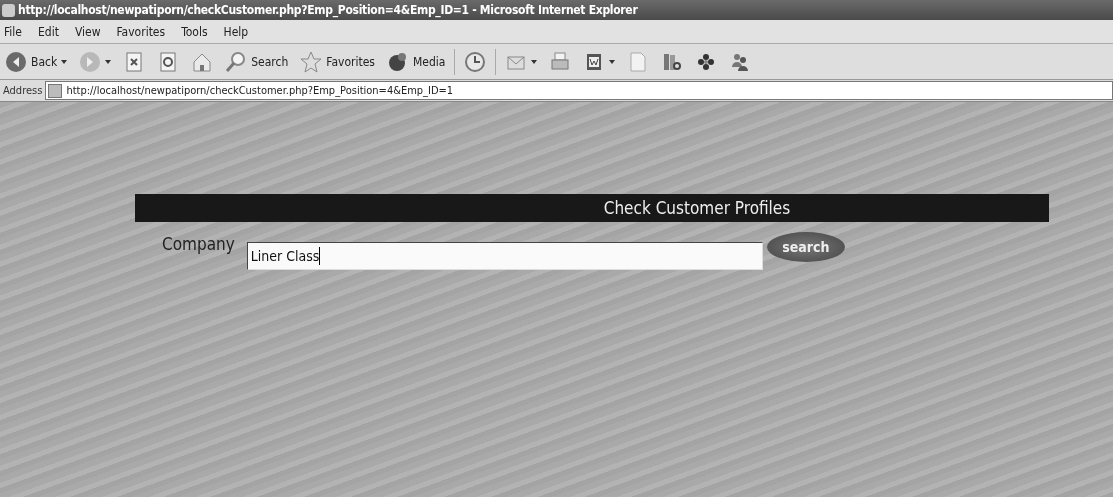 This screenshot has width=1113, height=497. I want to click on back-button: Back, so click(36, 61).